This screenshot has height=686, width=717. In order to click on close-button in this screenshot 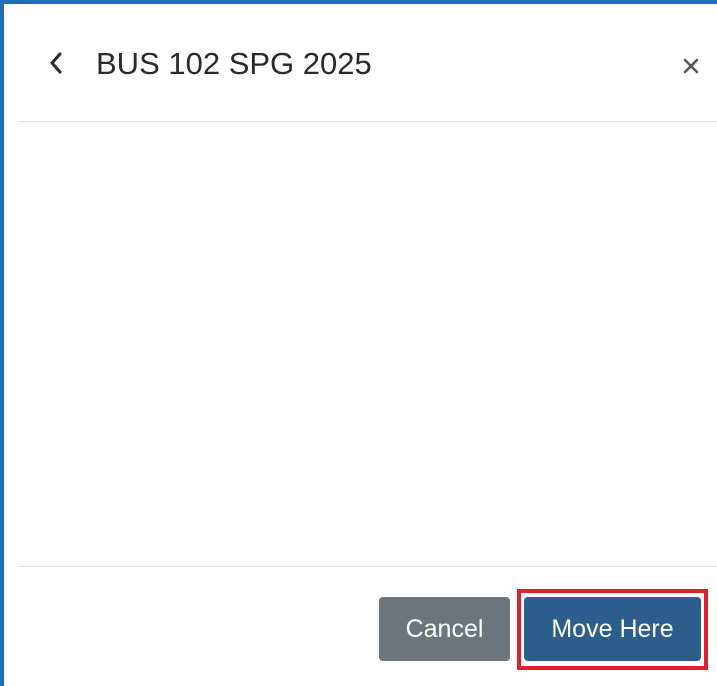, I will do `click(691, 66)`.